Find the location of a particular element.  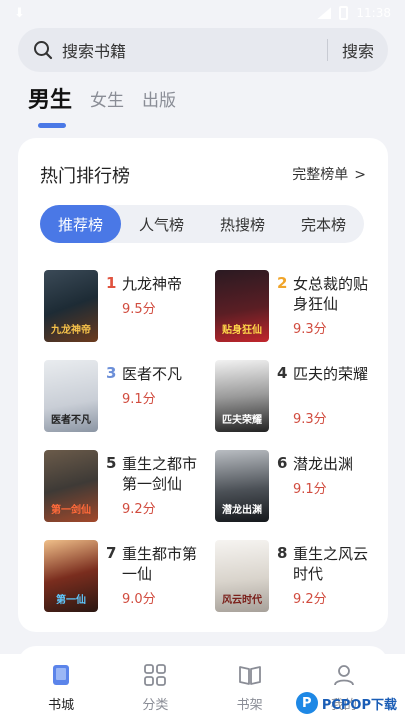

tab-hot-search: 热搜榜 is located at coordinates (242, 224).